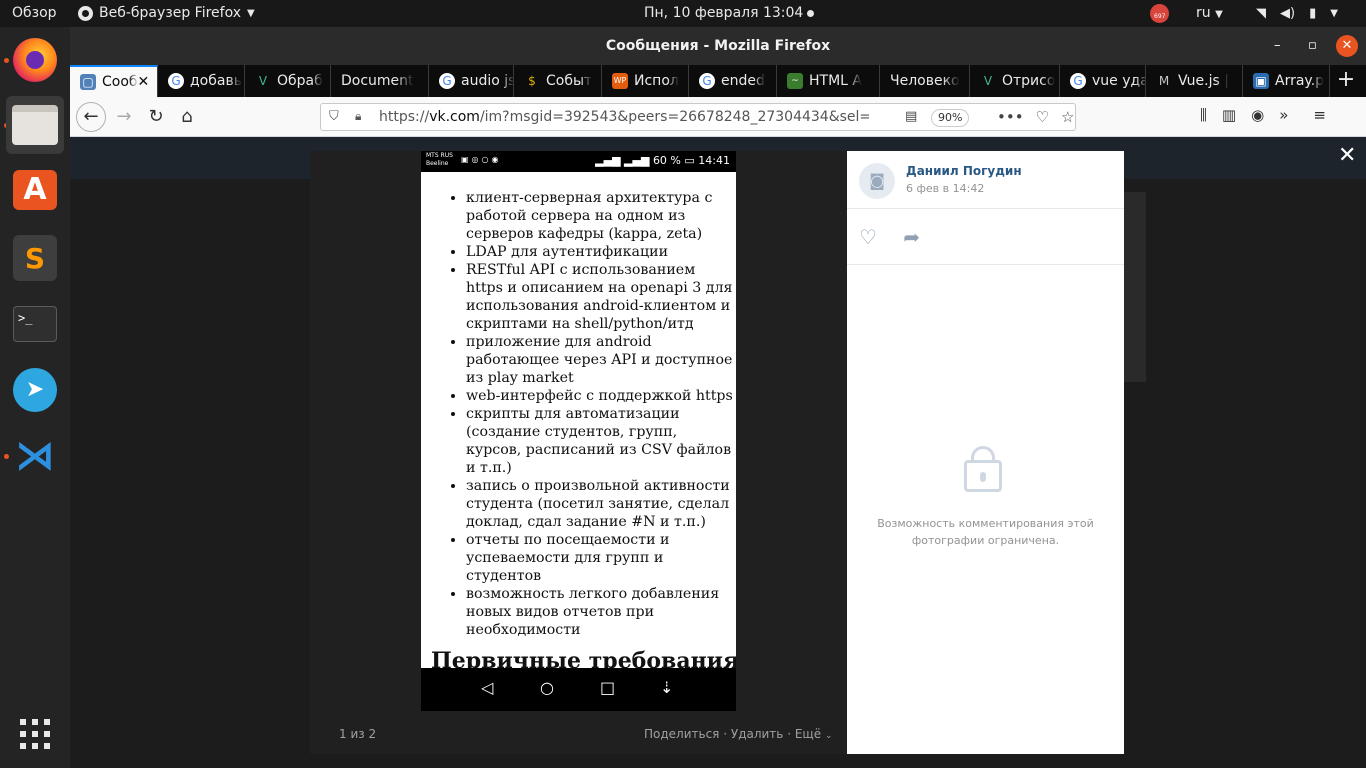  What do you see at coordinates (358, 116) in the screenshot?
I see `lock-icon: 🔒︎` at bounding box center [358, 116].